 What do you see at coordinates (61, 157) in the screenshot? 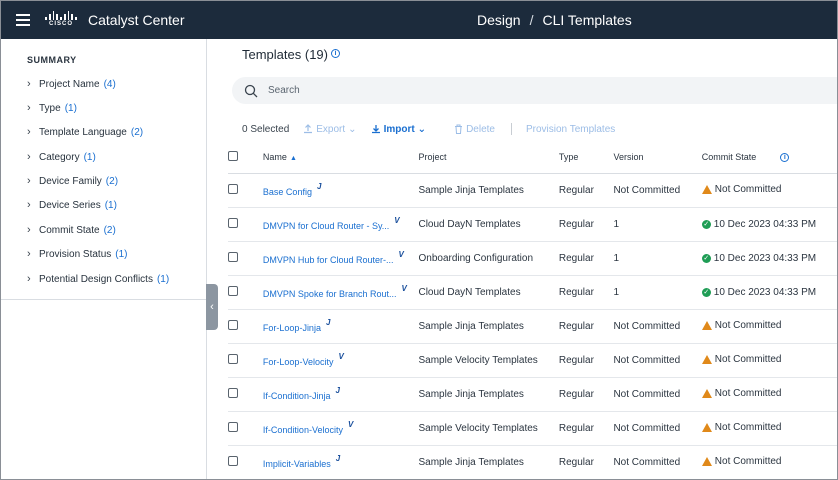
I see `filter-category: › Category (1)` at bounding box center [61, 157].